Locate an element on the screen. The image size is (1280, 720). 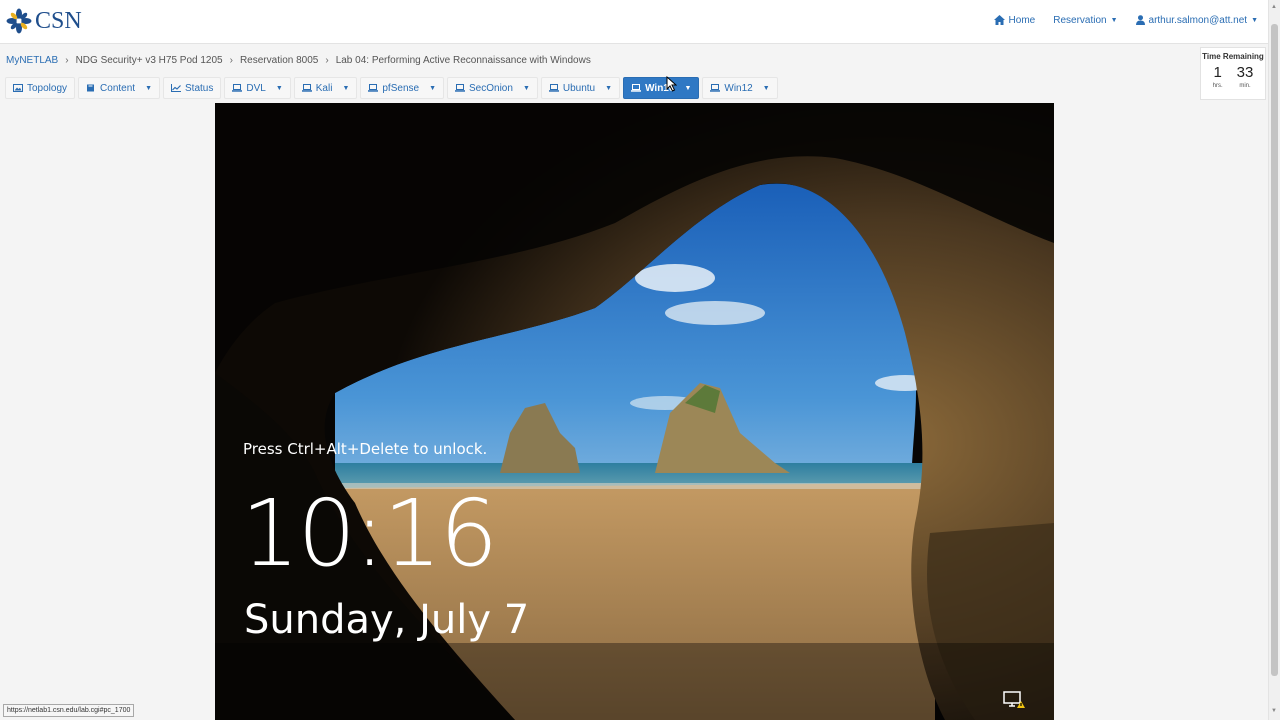
chart-icon is located at coordinates (176, 88).